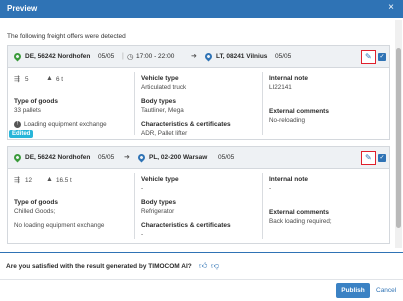  I want to click on external-comments-value: Back loading required;, so click(300, 221).